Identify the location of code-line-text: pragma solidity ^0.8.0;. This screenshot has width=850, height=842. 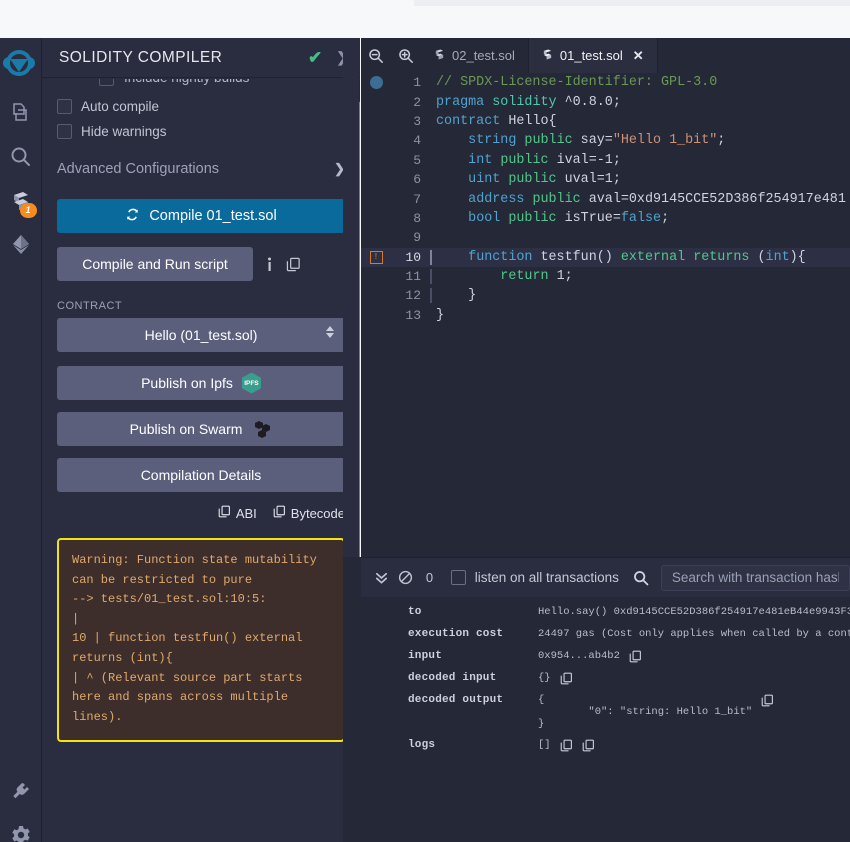
(525, 102).